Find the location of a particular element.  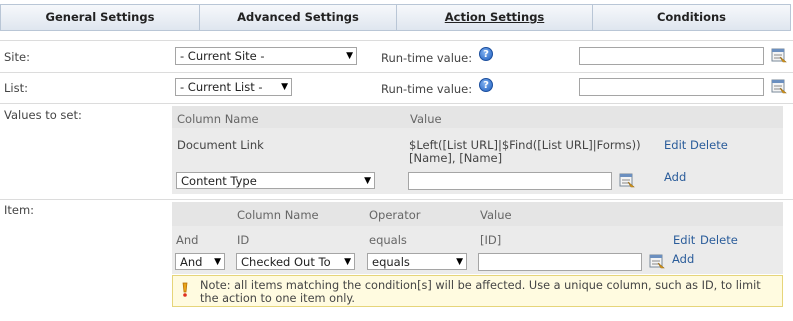

note-text-line2: the action to one item only. is located at coordinates (278, 298).